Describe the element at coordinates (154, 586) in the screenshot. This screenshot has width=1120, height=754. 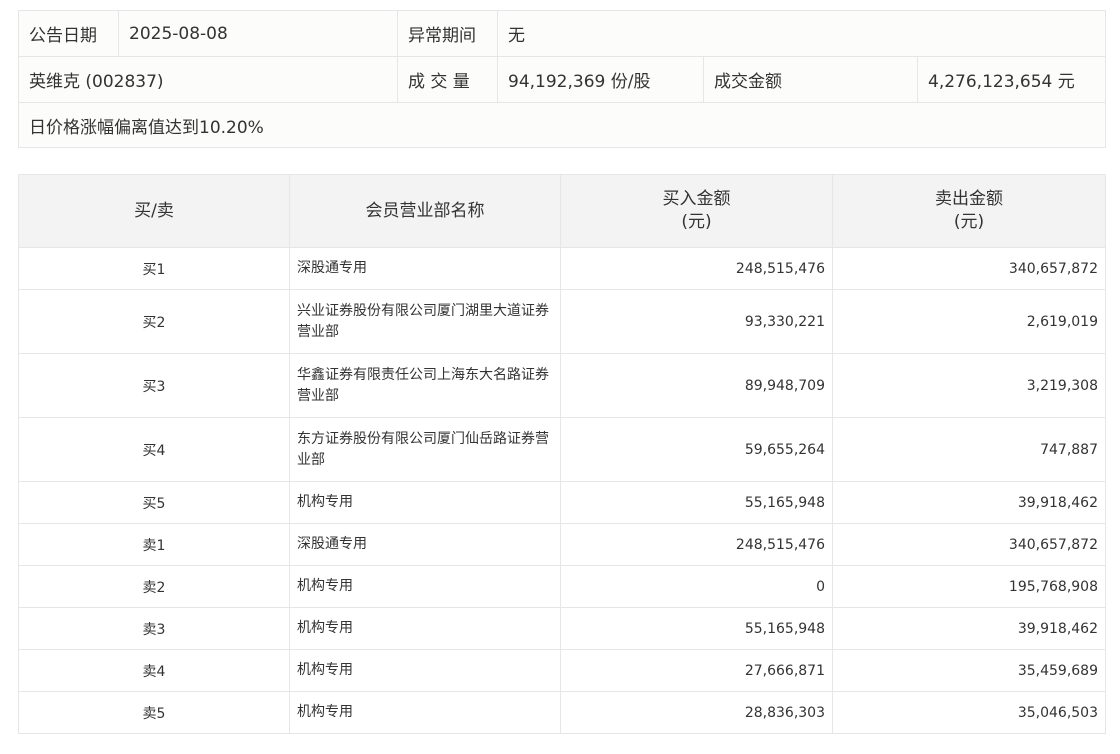
I see `row-side: 卖2` at that location.